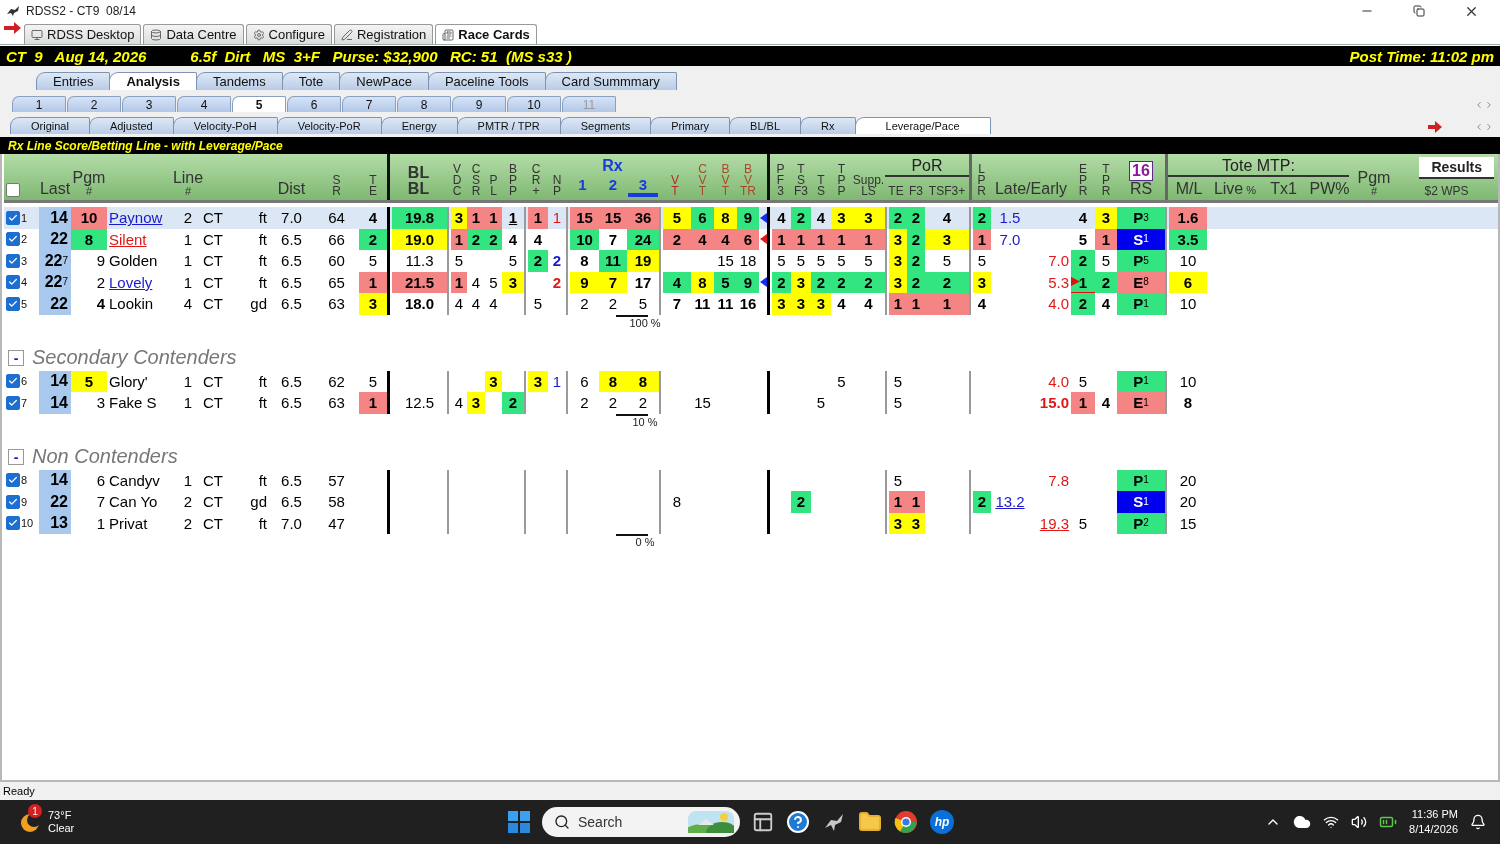 This screenshot has height=844, width=1500. Describe the element at coordinates (225, 125) in the screenshot. I see `report-tab: Velocity-PoH` at that location.